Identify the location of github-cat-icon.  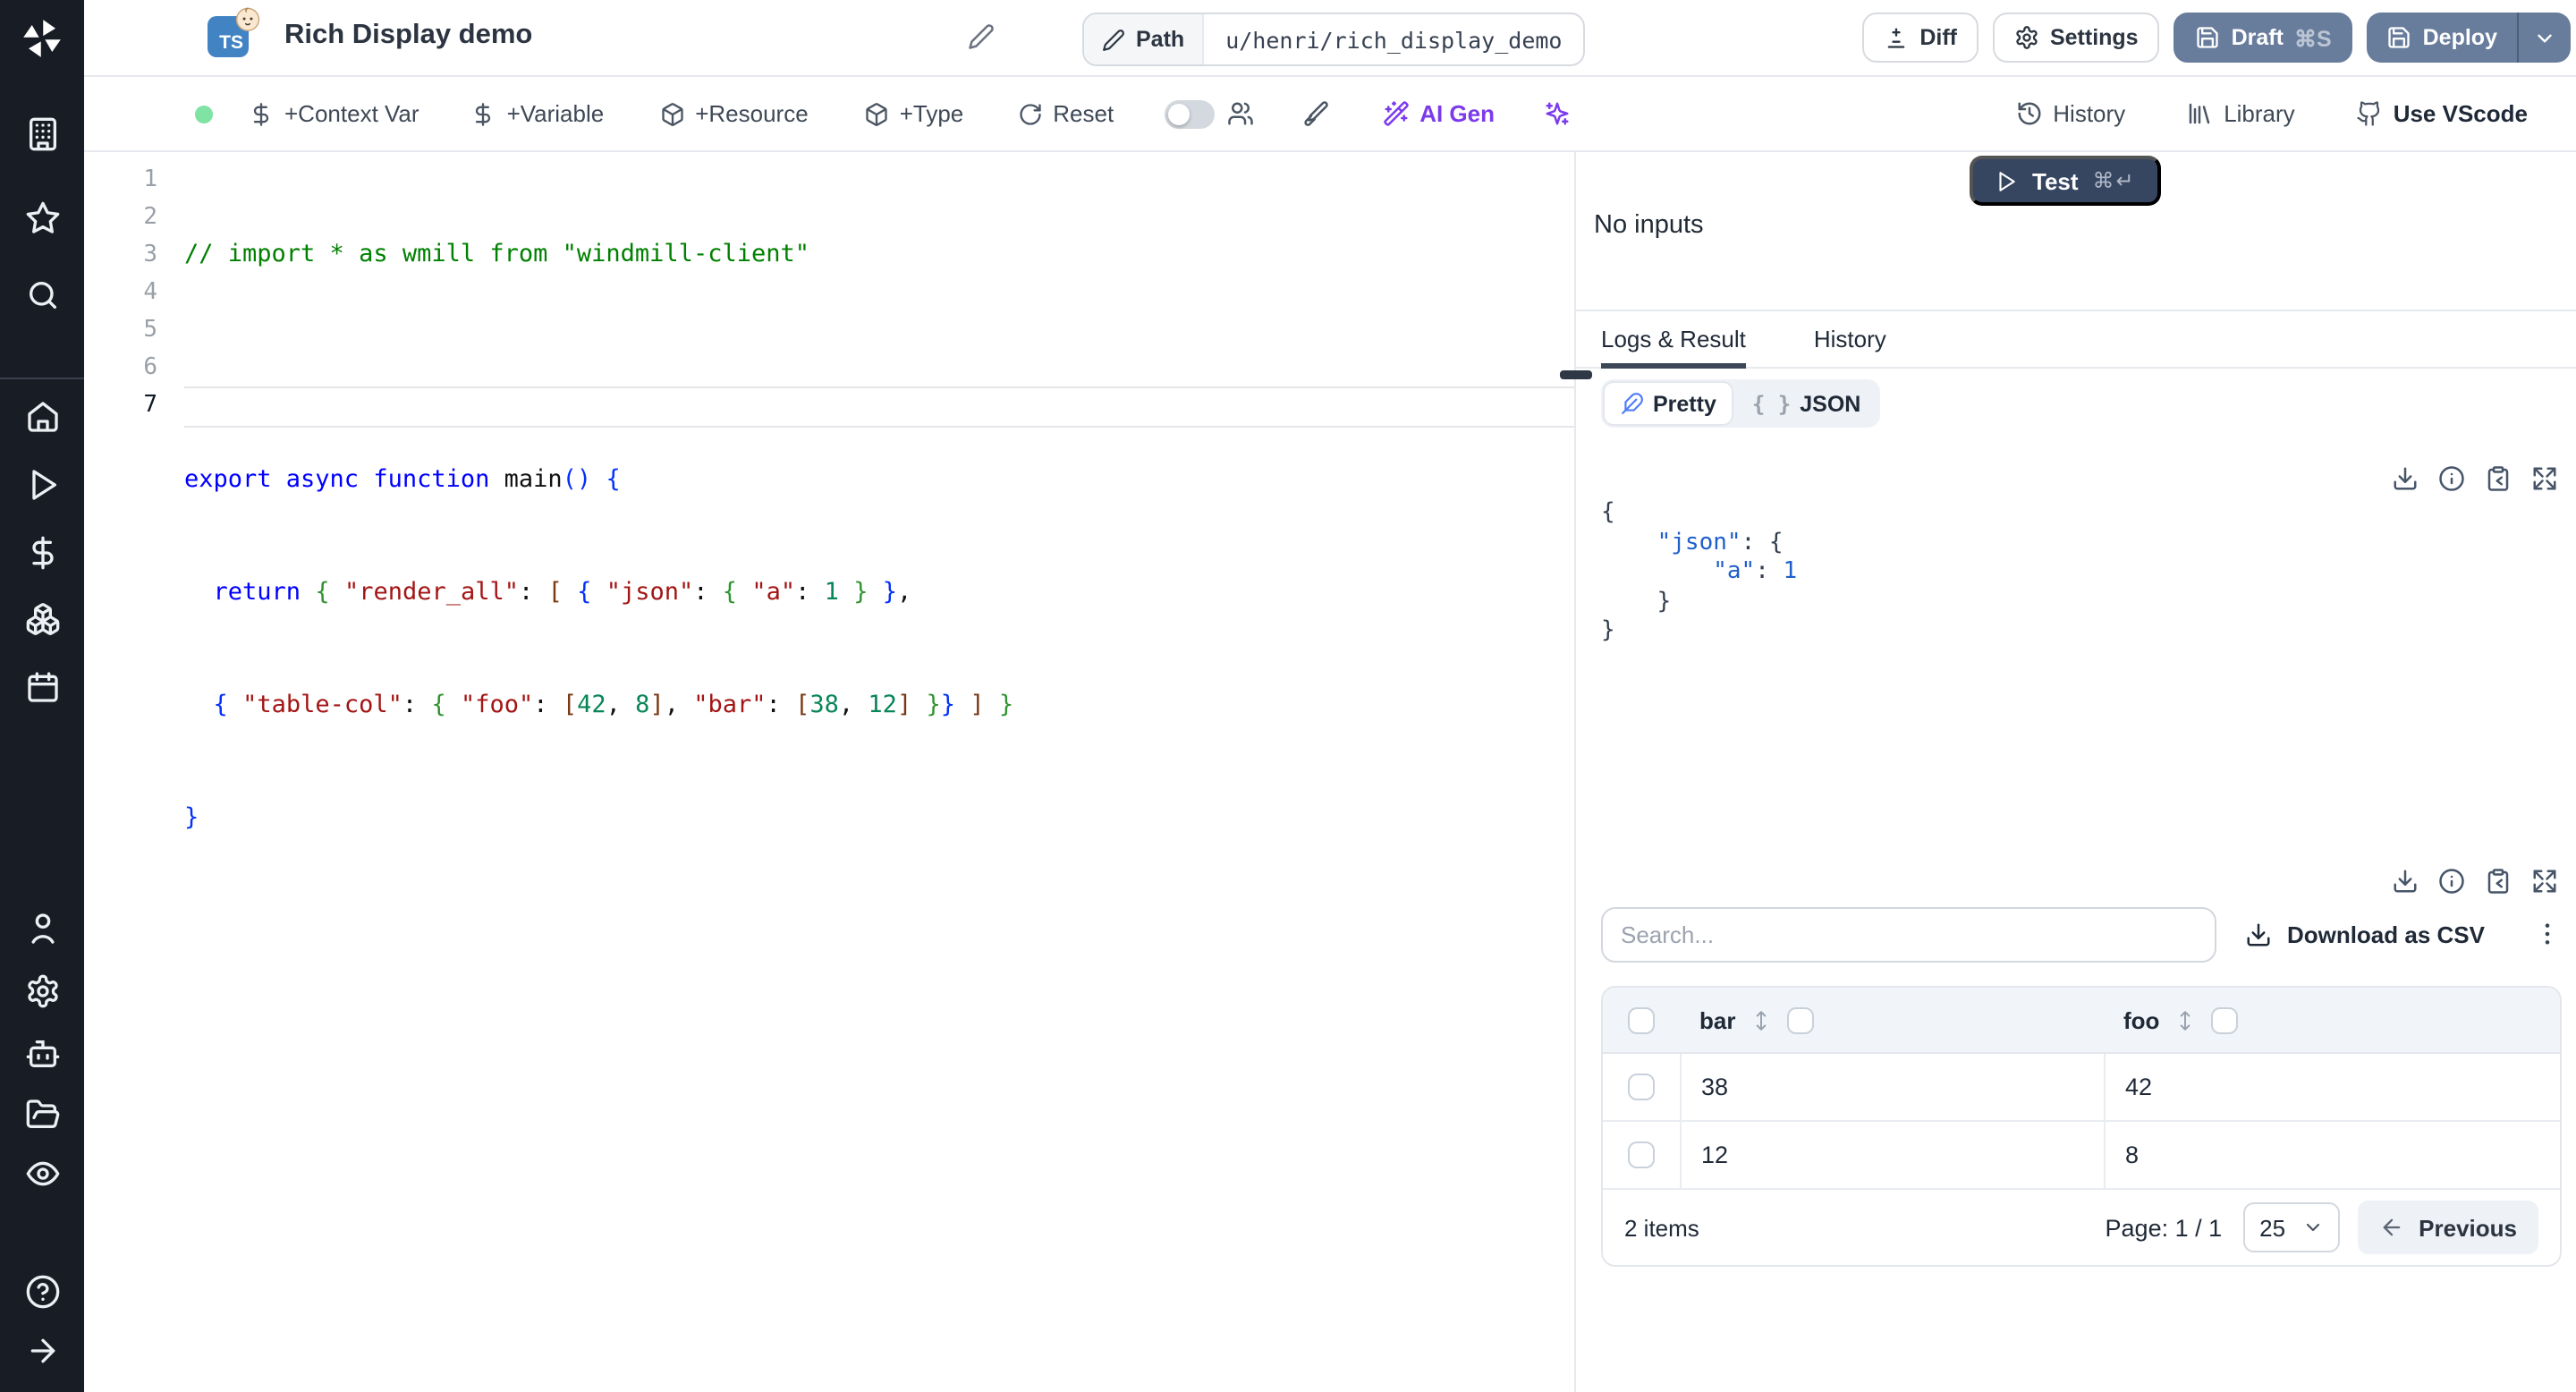
(2369, 113).